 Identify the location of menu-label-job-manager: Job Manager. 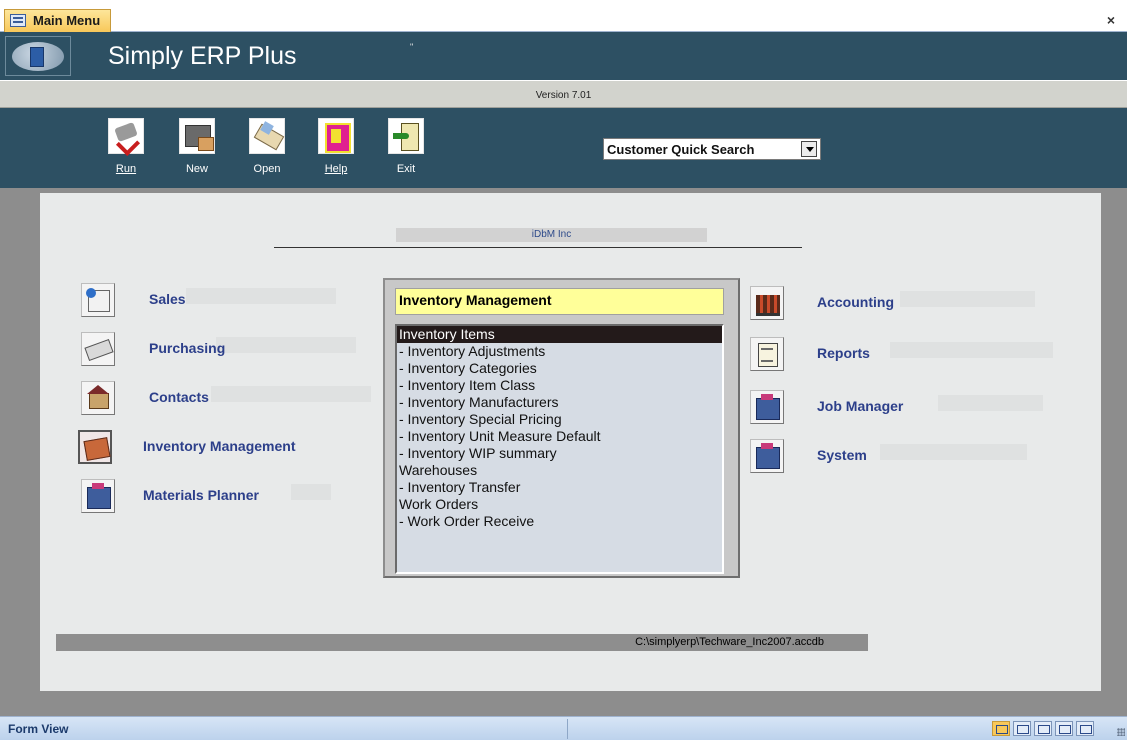
(860, 406).